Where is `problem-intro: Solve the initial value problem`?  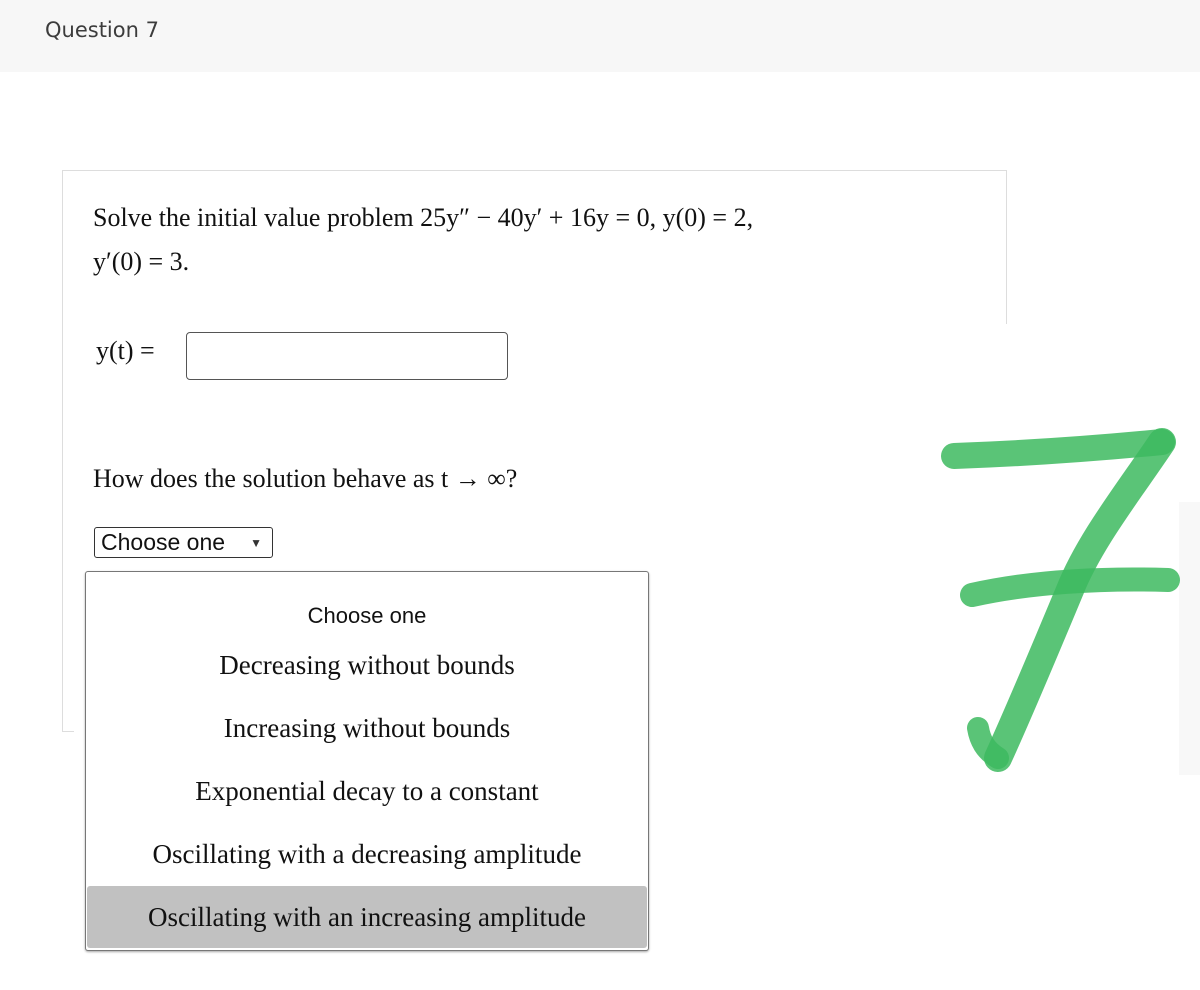
problem-intro: Solve the initial value problem is located at coordinates (257, 217).